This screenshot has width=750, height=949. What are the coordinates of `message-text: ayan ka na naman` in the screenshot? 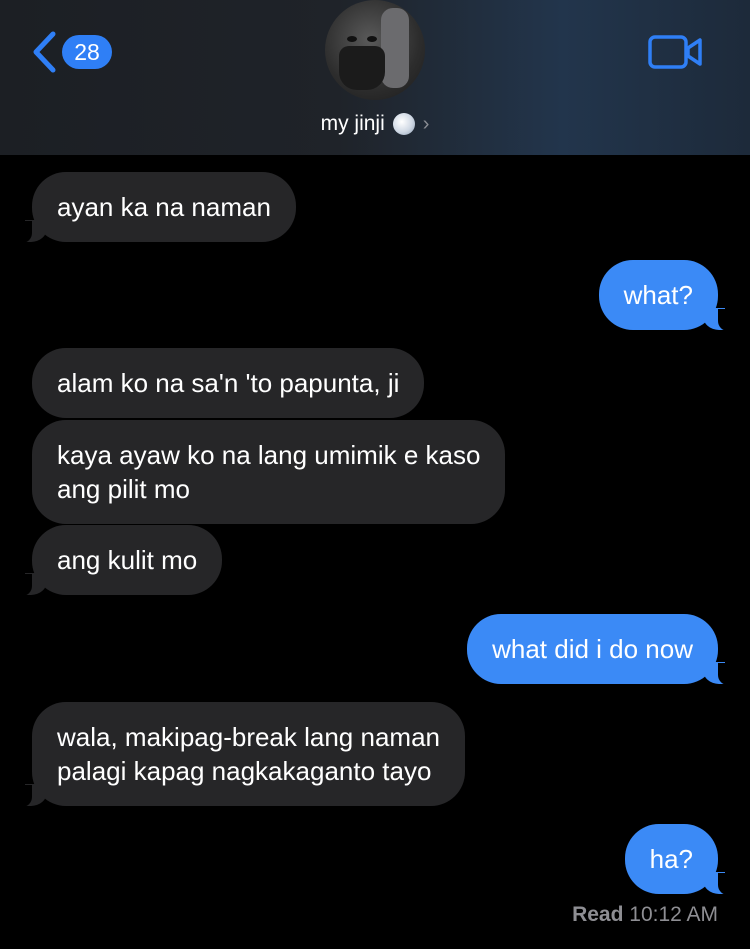 It's located at (164, 207).